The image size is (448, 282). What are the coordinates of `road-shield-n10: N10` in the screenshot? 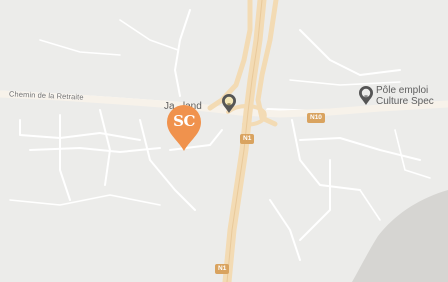 It's located at (316, 118).